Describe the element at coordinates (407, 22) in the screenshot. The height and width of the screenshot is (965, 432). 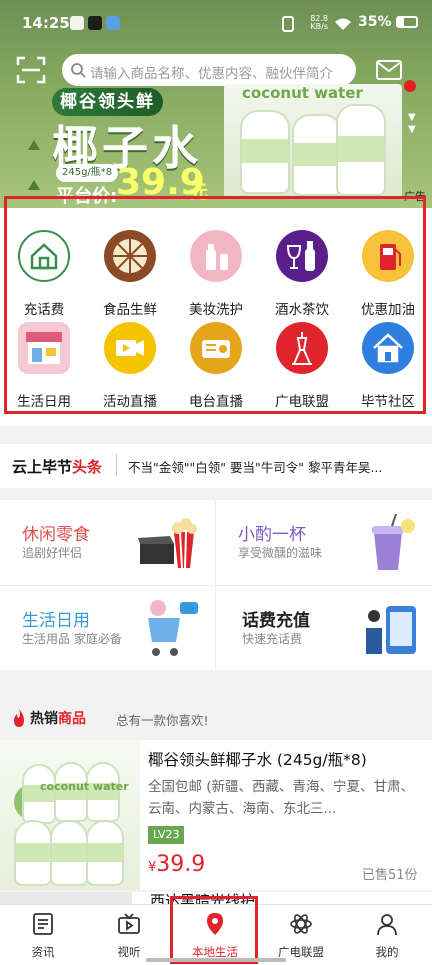
I see `battery-icon` at that location.